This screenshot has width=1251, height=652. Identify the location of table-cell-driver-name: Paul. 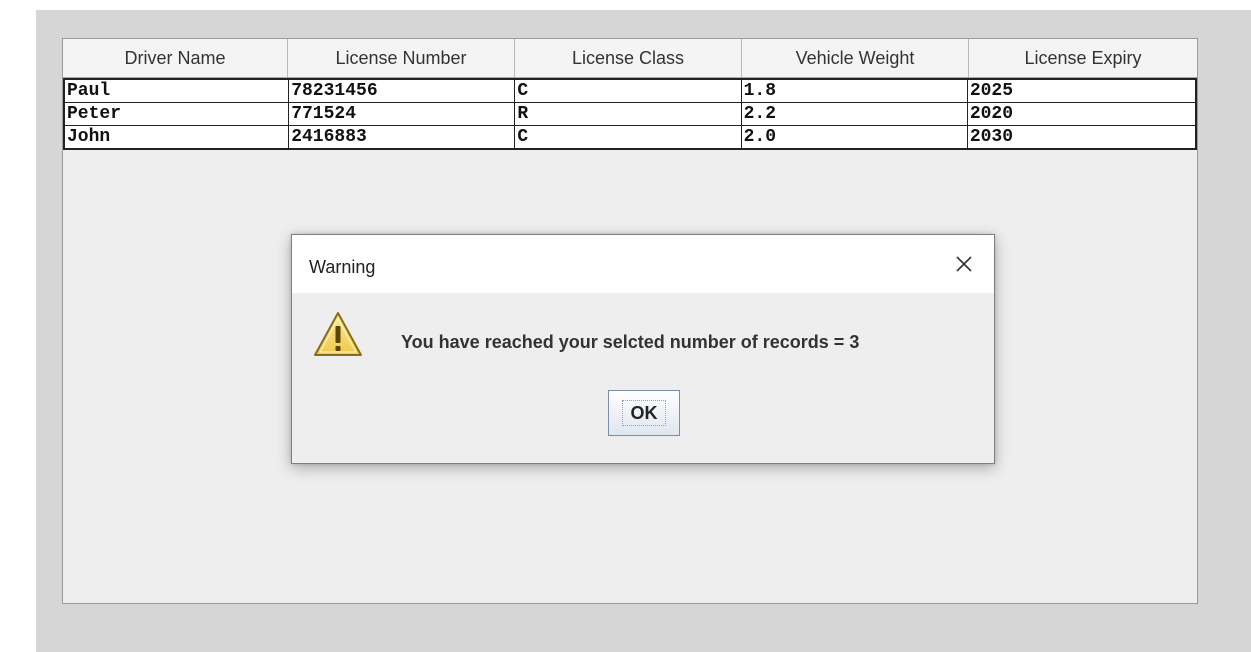
(177, 91).